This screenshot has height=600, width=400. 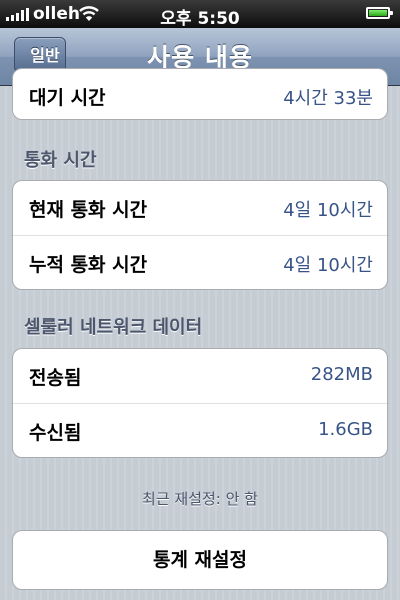 I want to click on row-value: 4시간 33분, so click(x=328, y=98).